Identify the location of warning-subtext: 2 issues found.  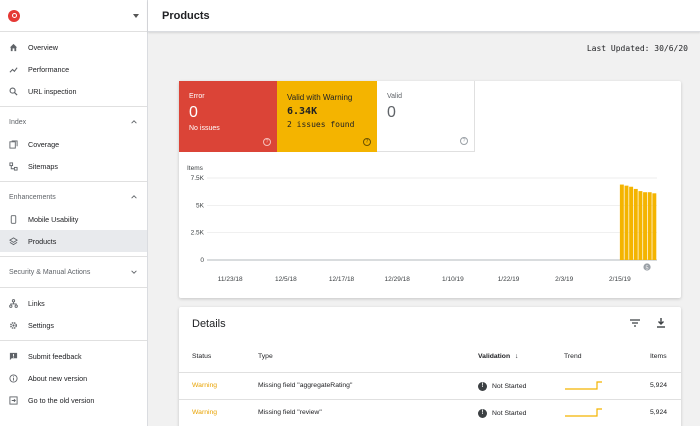
(321, 124).